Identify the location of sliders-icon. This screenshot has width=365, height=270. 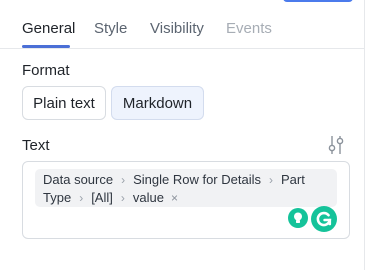
(336, 145).